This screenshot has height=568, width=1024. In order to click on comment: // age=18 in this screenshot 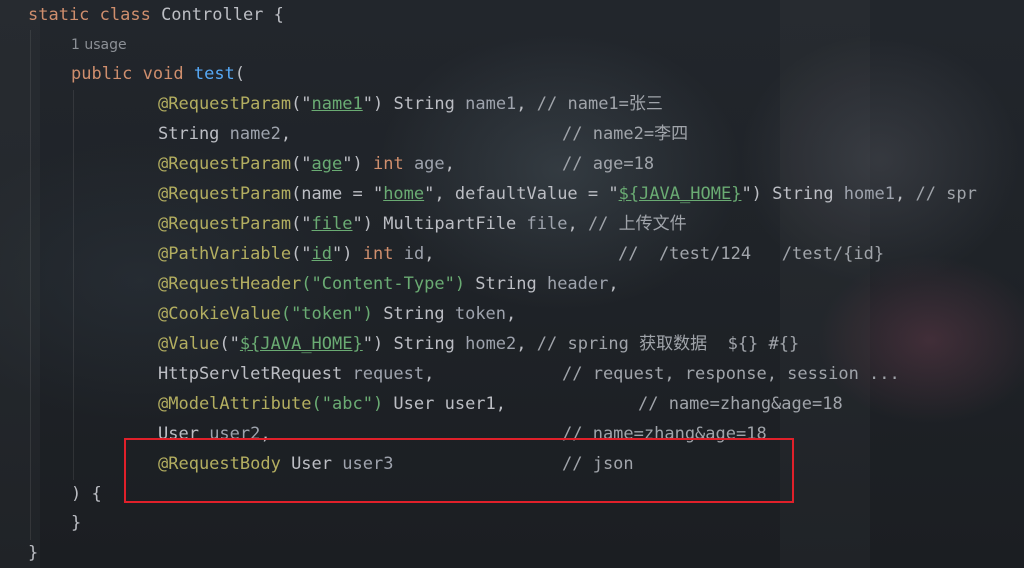, I will do `click(608, 164)`.